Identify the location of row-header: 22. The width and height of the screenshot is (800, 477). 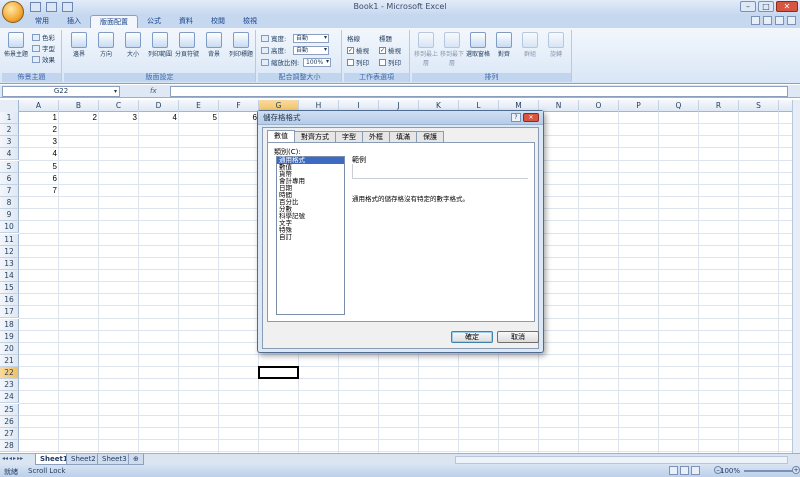
(9, 373).